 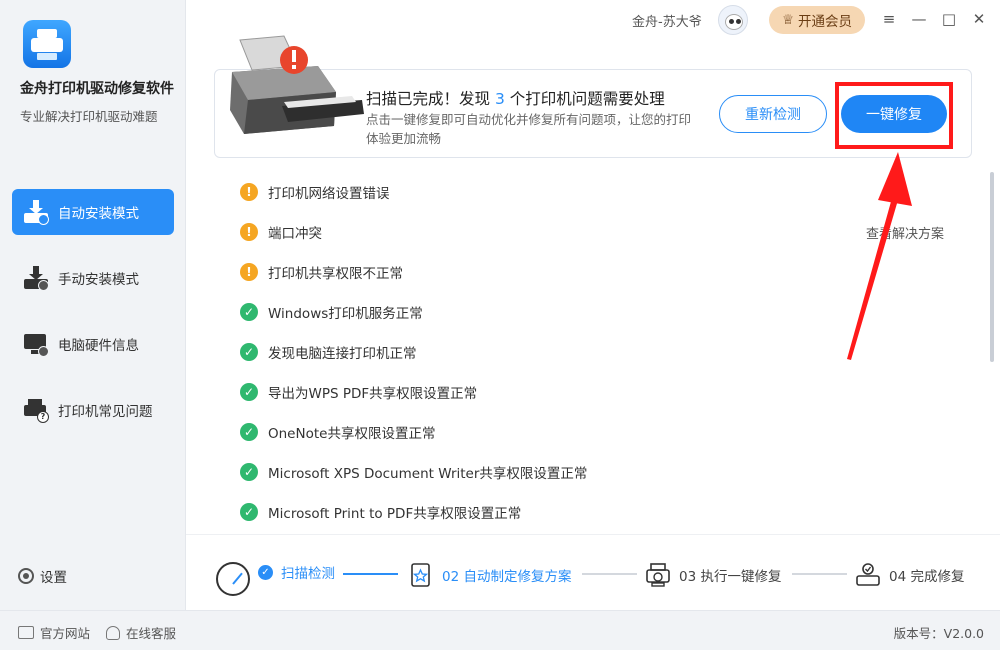 What do you see at coordinates (499, 99) in the screenshot?
I see `issue-count: 3` at bounding box center [499, 99].